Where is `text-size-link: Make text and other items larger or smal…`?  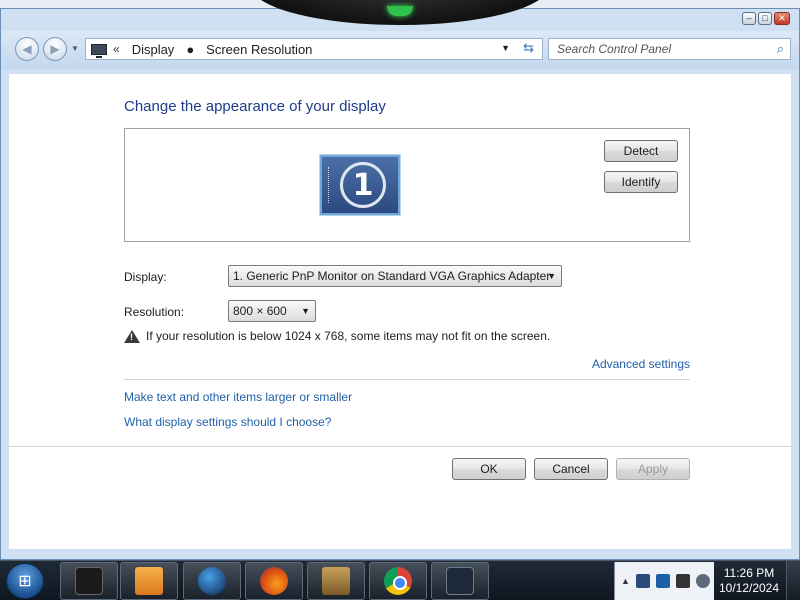 text-size-link: Make text and other items larger or smal… is located at coordinates (238, 397).